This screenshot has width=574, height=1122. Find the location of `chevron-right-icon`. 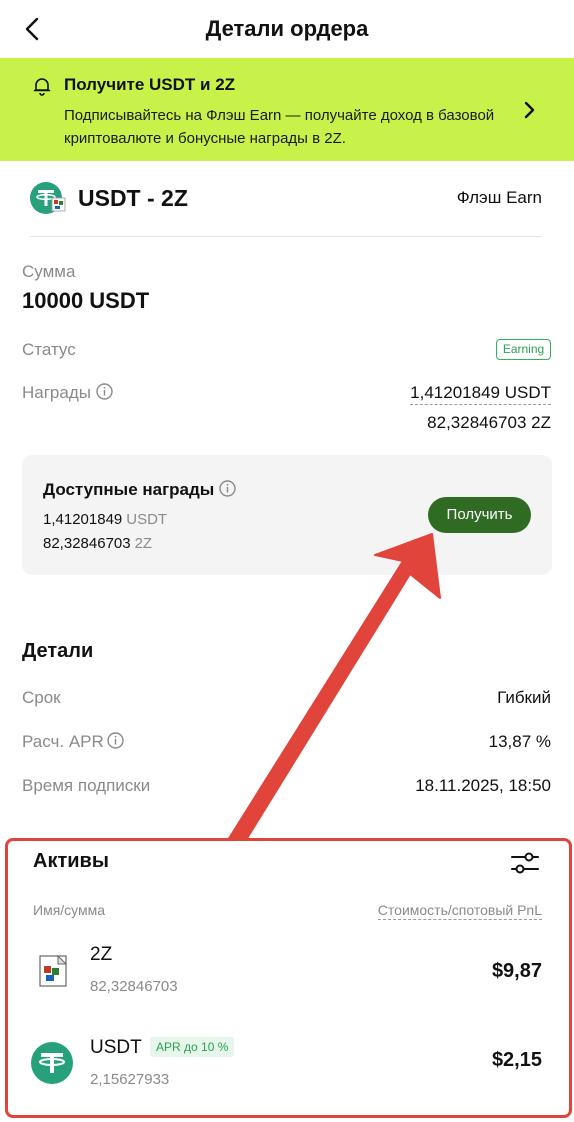

chevron-right-icon is located at coordinates (529, 110).